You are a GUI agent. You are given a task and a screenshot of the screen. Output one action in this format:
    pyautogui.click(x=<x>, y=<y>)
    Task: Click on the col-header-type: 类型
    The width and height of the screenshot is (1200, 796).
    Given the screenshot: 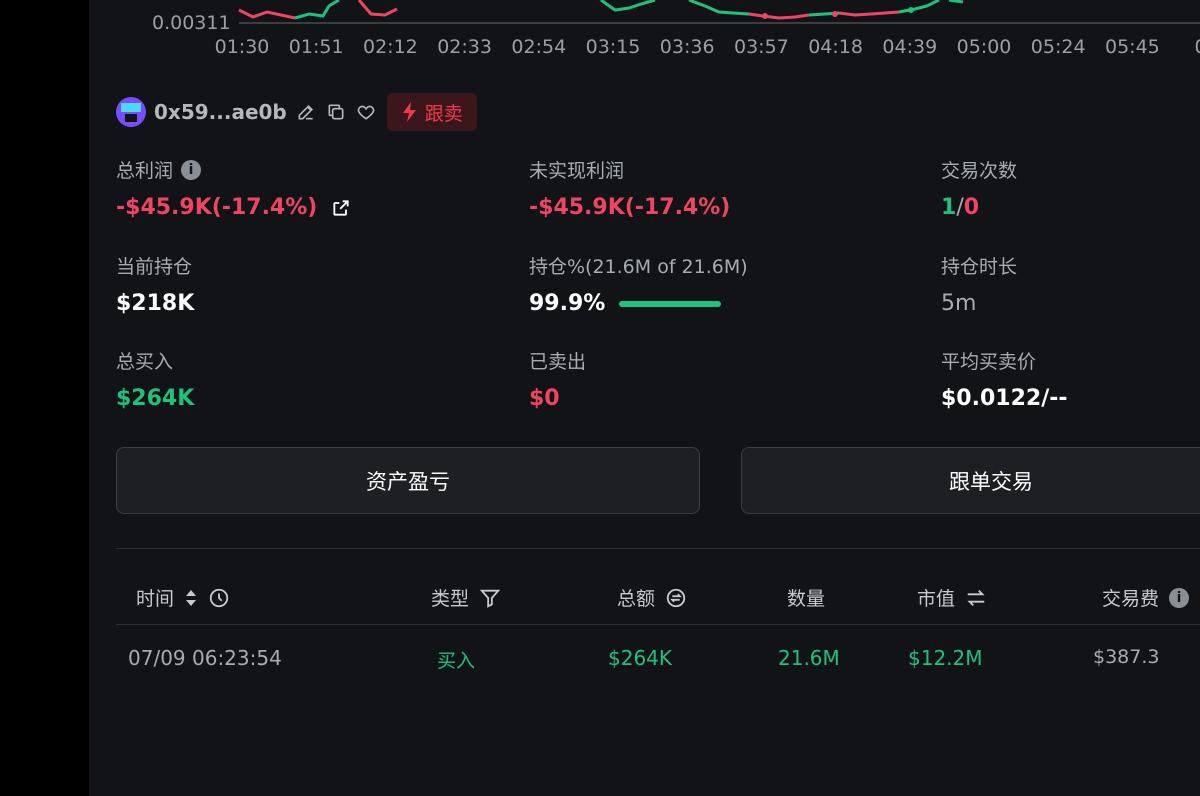 What is the action you would take?
    pyautogui.click(x=466, y=597)
    